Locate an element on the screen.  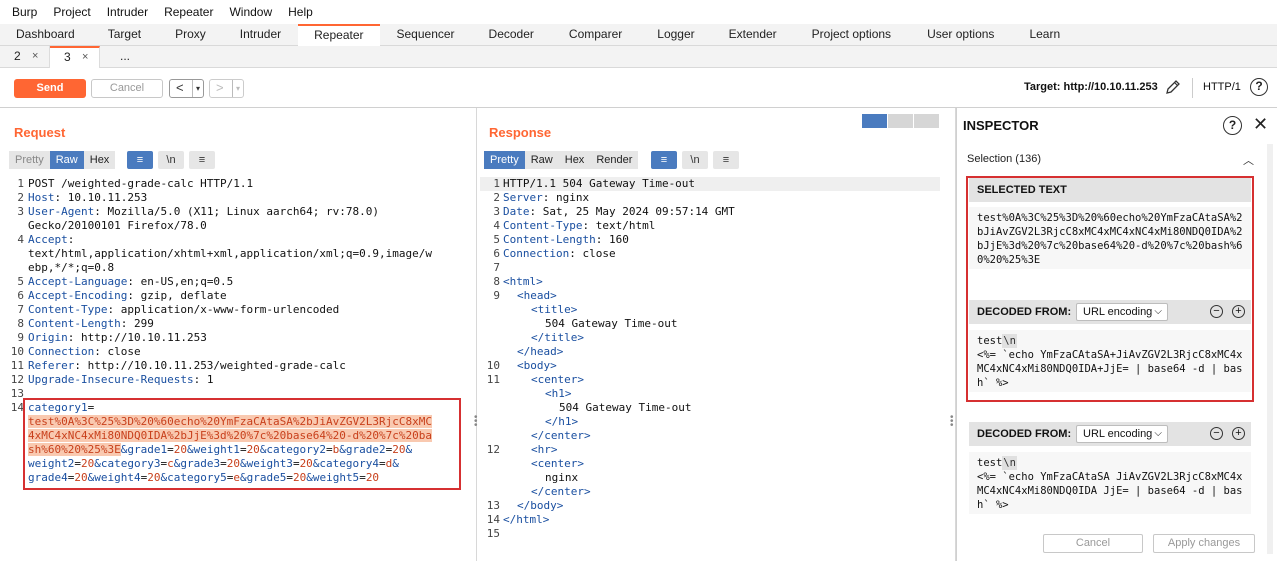
tab-target: Target is located at coordinates (124, 35).